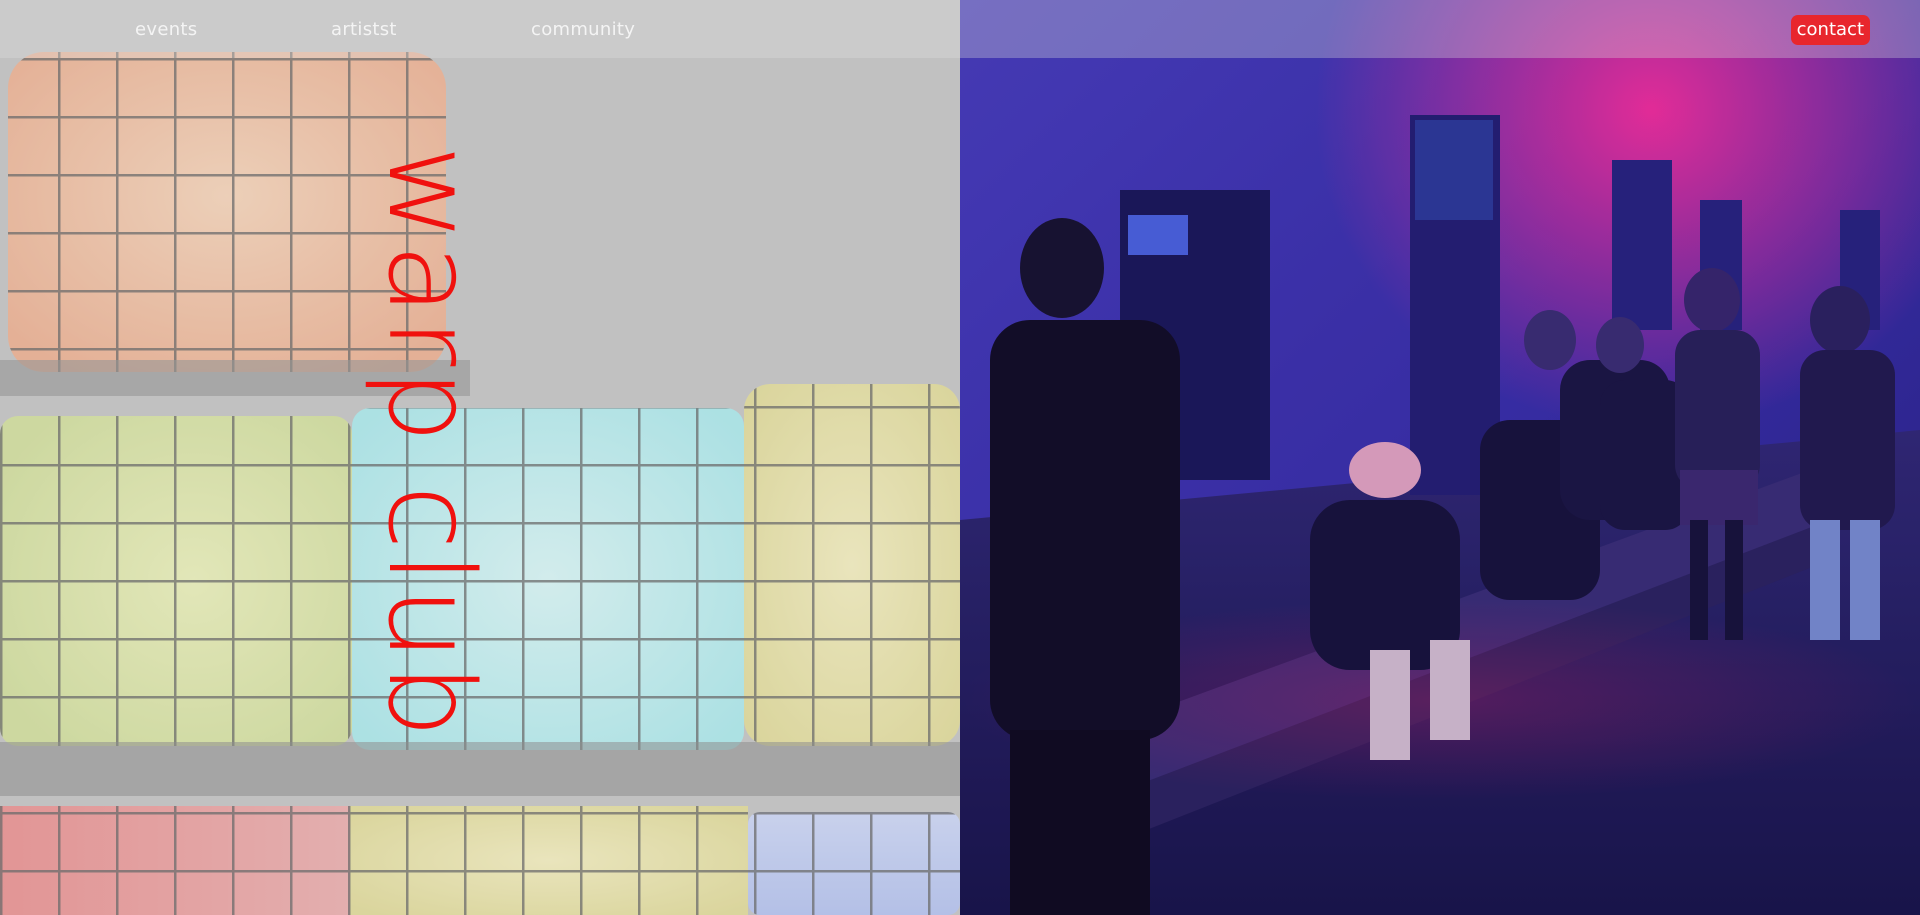 Image resolution: width=1920 pixels, height=915 pixels. What do you see at coordinates (960, 29) in the screenshot?
I see `top-navigation-bar: events artistst community contact` at bounding box center [960, 29].